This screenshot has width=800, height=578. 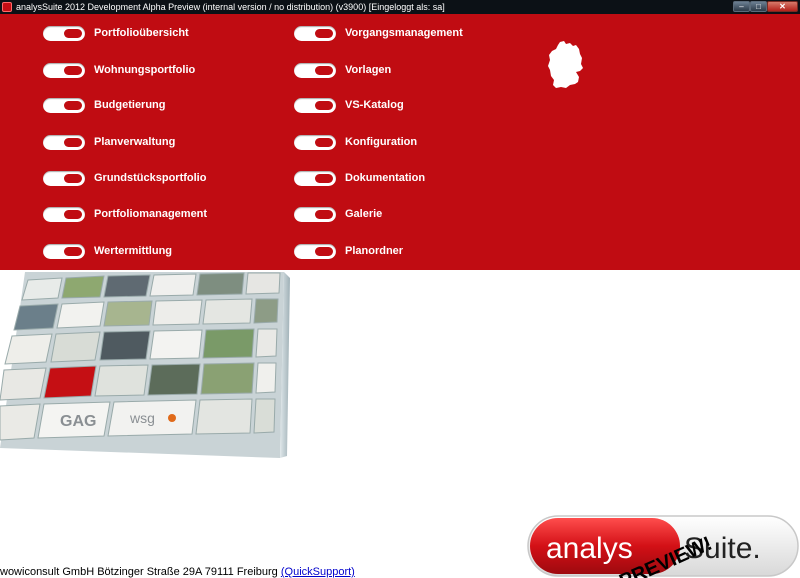 I want to click on close-icon: ✕, so click(x=782, y=6).